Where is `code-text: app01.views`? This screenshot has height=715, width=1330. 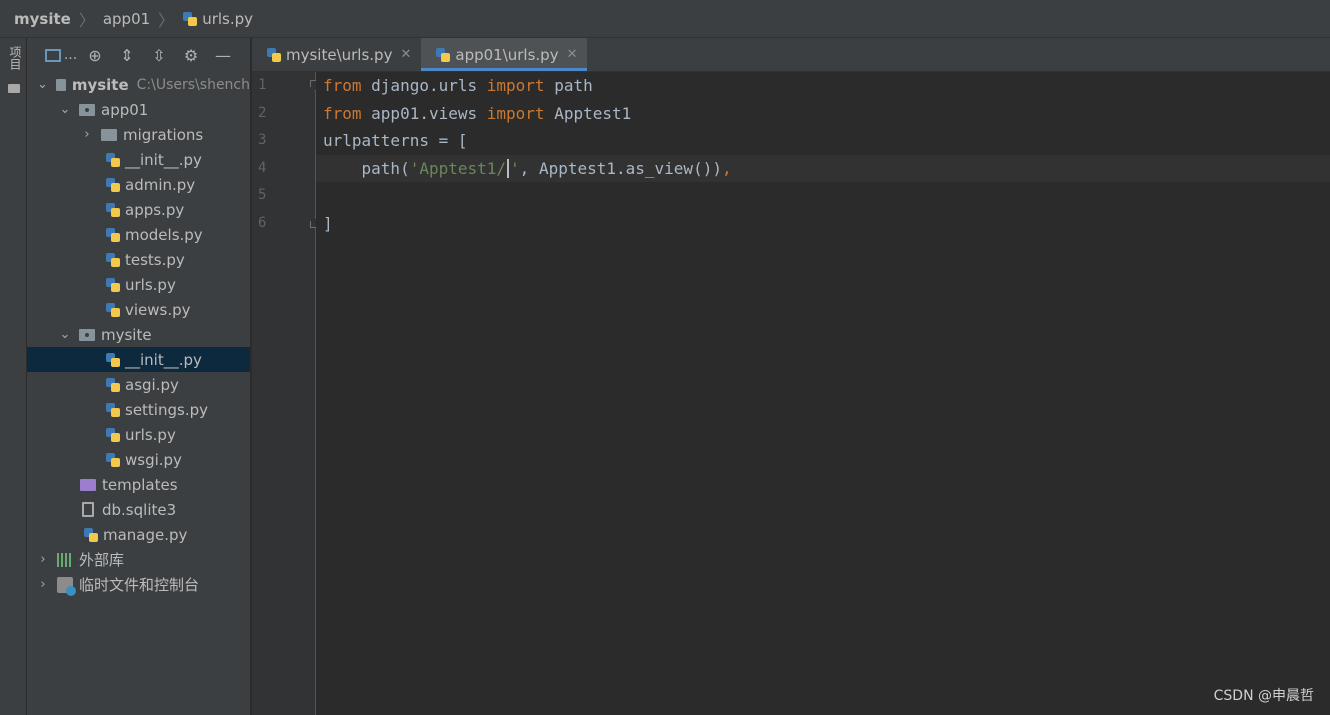
code-text: app01.views is located at coordinates (424, 113).